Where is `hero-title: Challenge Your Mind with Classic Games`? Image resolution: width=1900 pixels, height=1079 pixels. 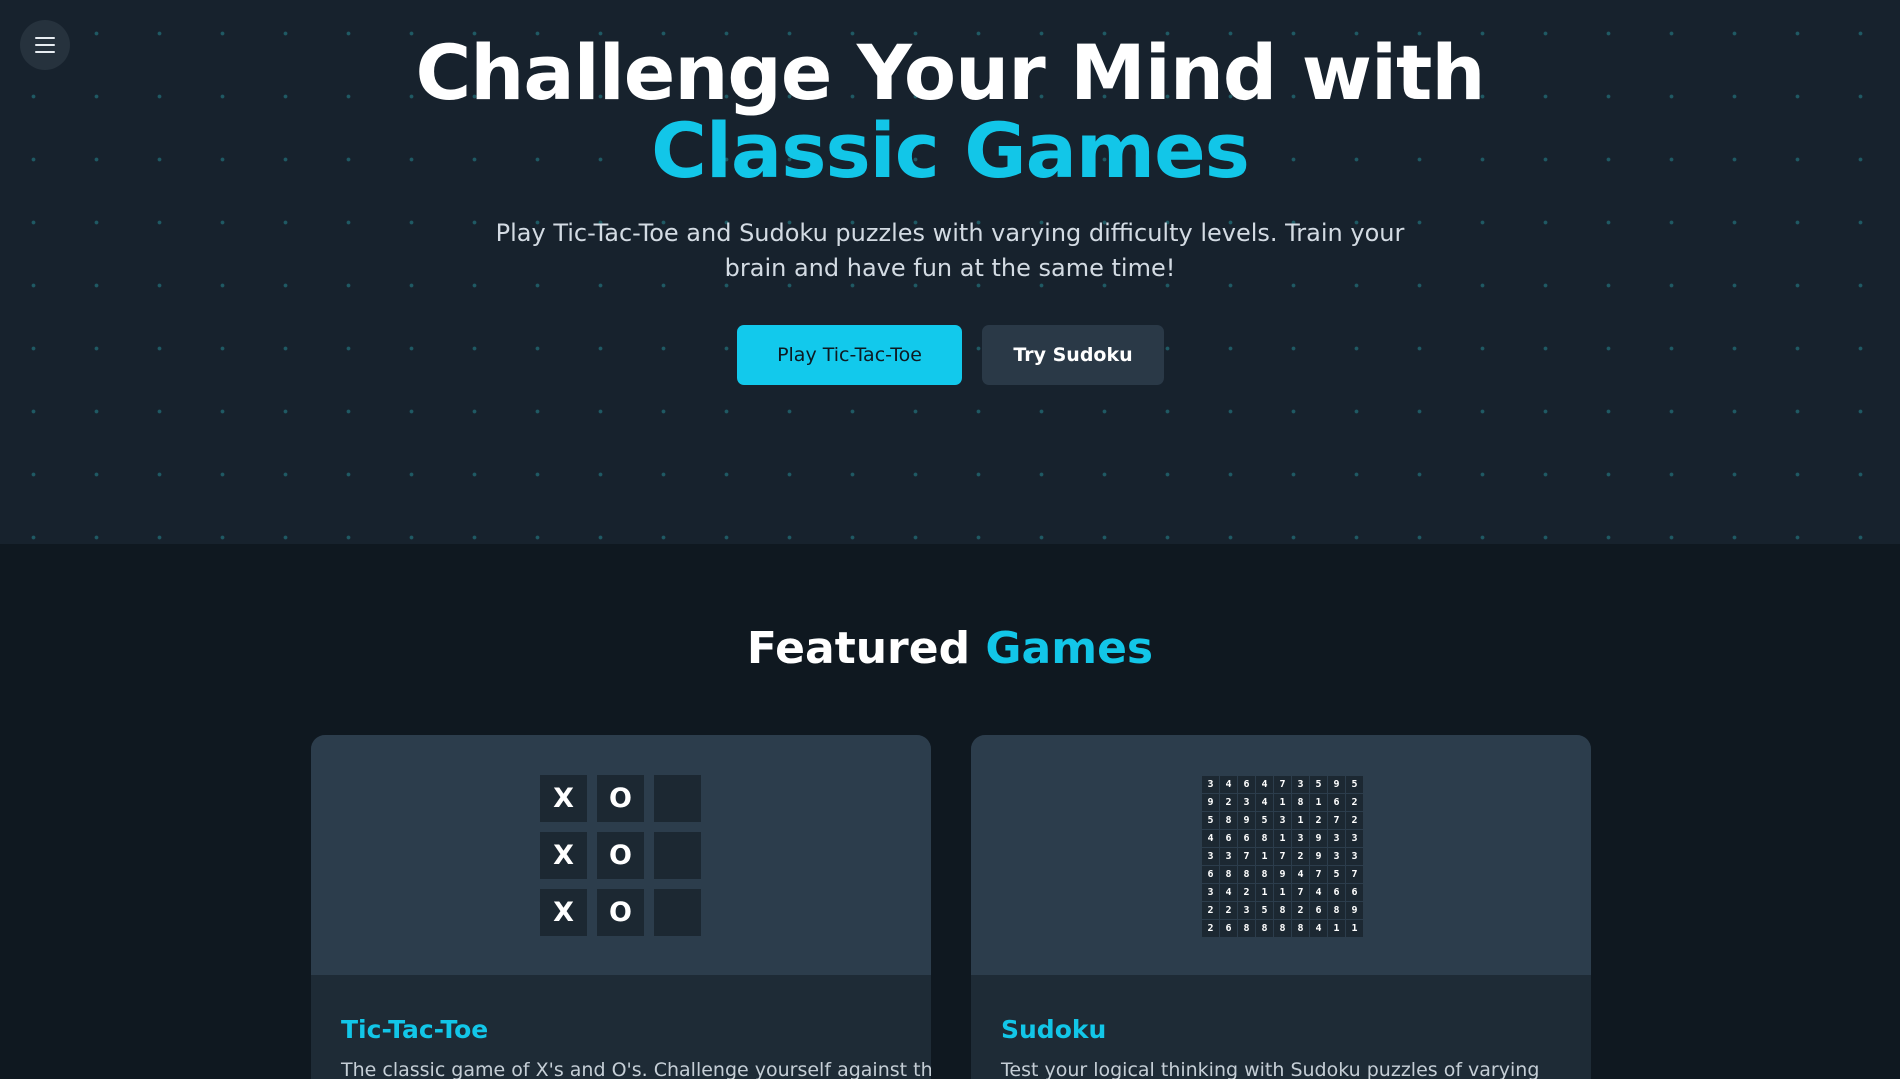 hero-title: Challenge Your Mind with Classic Games is located at coordinates (950, 112).